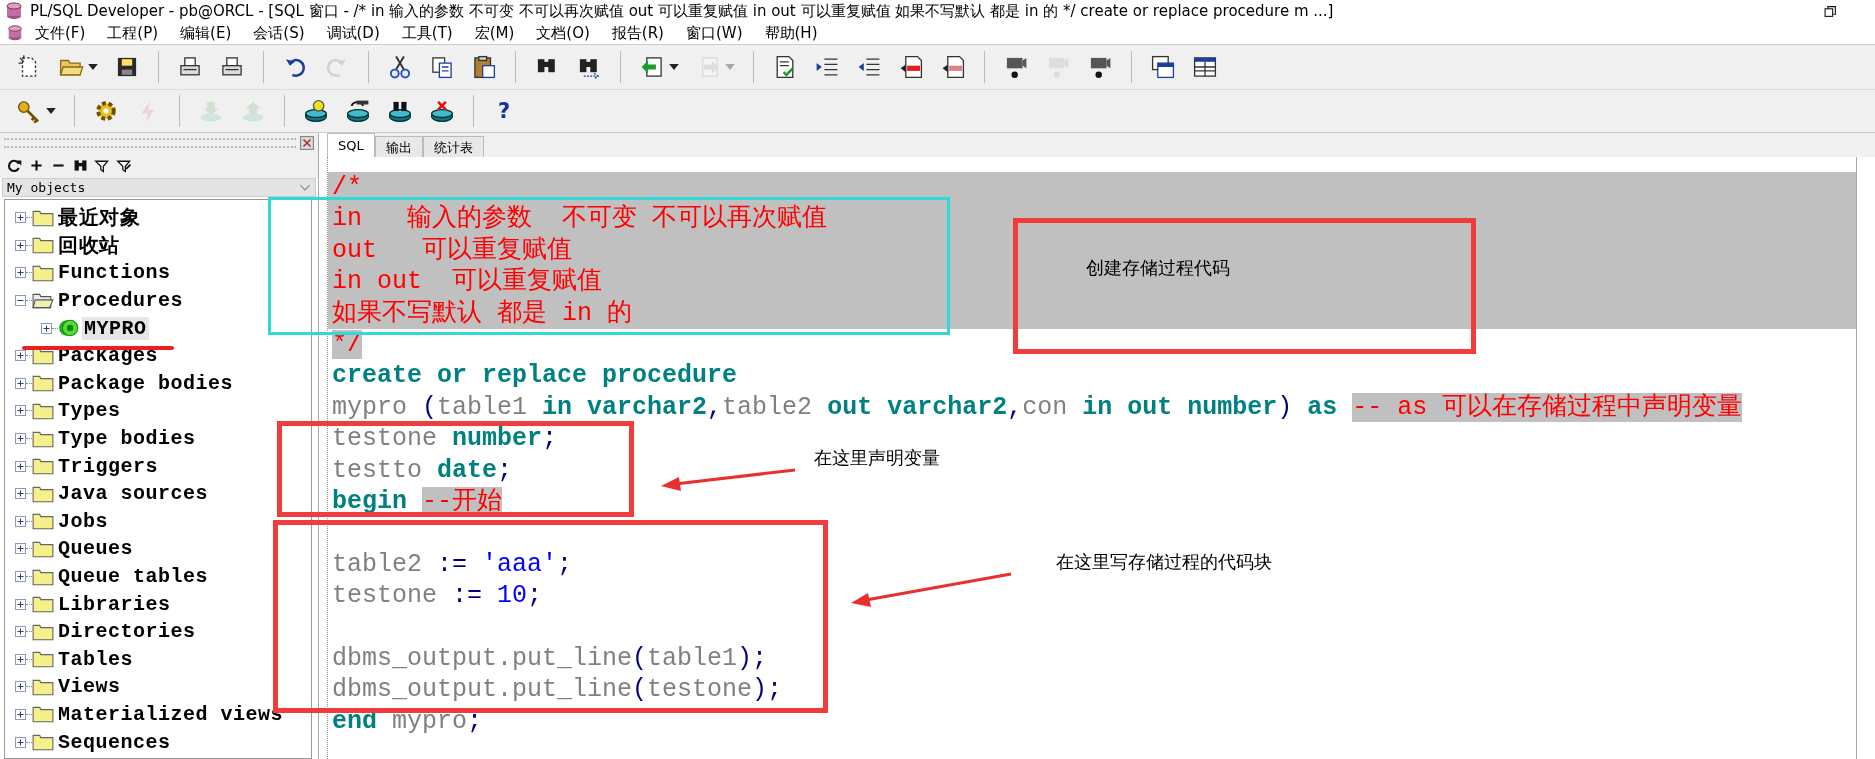 The width and height of the screenshot is (1875, 759). What do you see at coordinates (484, 67) in the screenshot?
I see `paste-icon` at bounding box center [484, 67].